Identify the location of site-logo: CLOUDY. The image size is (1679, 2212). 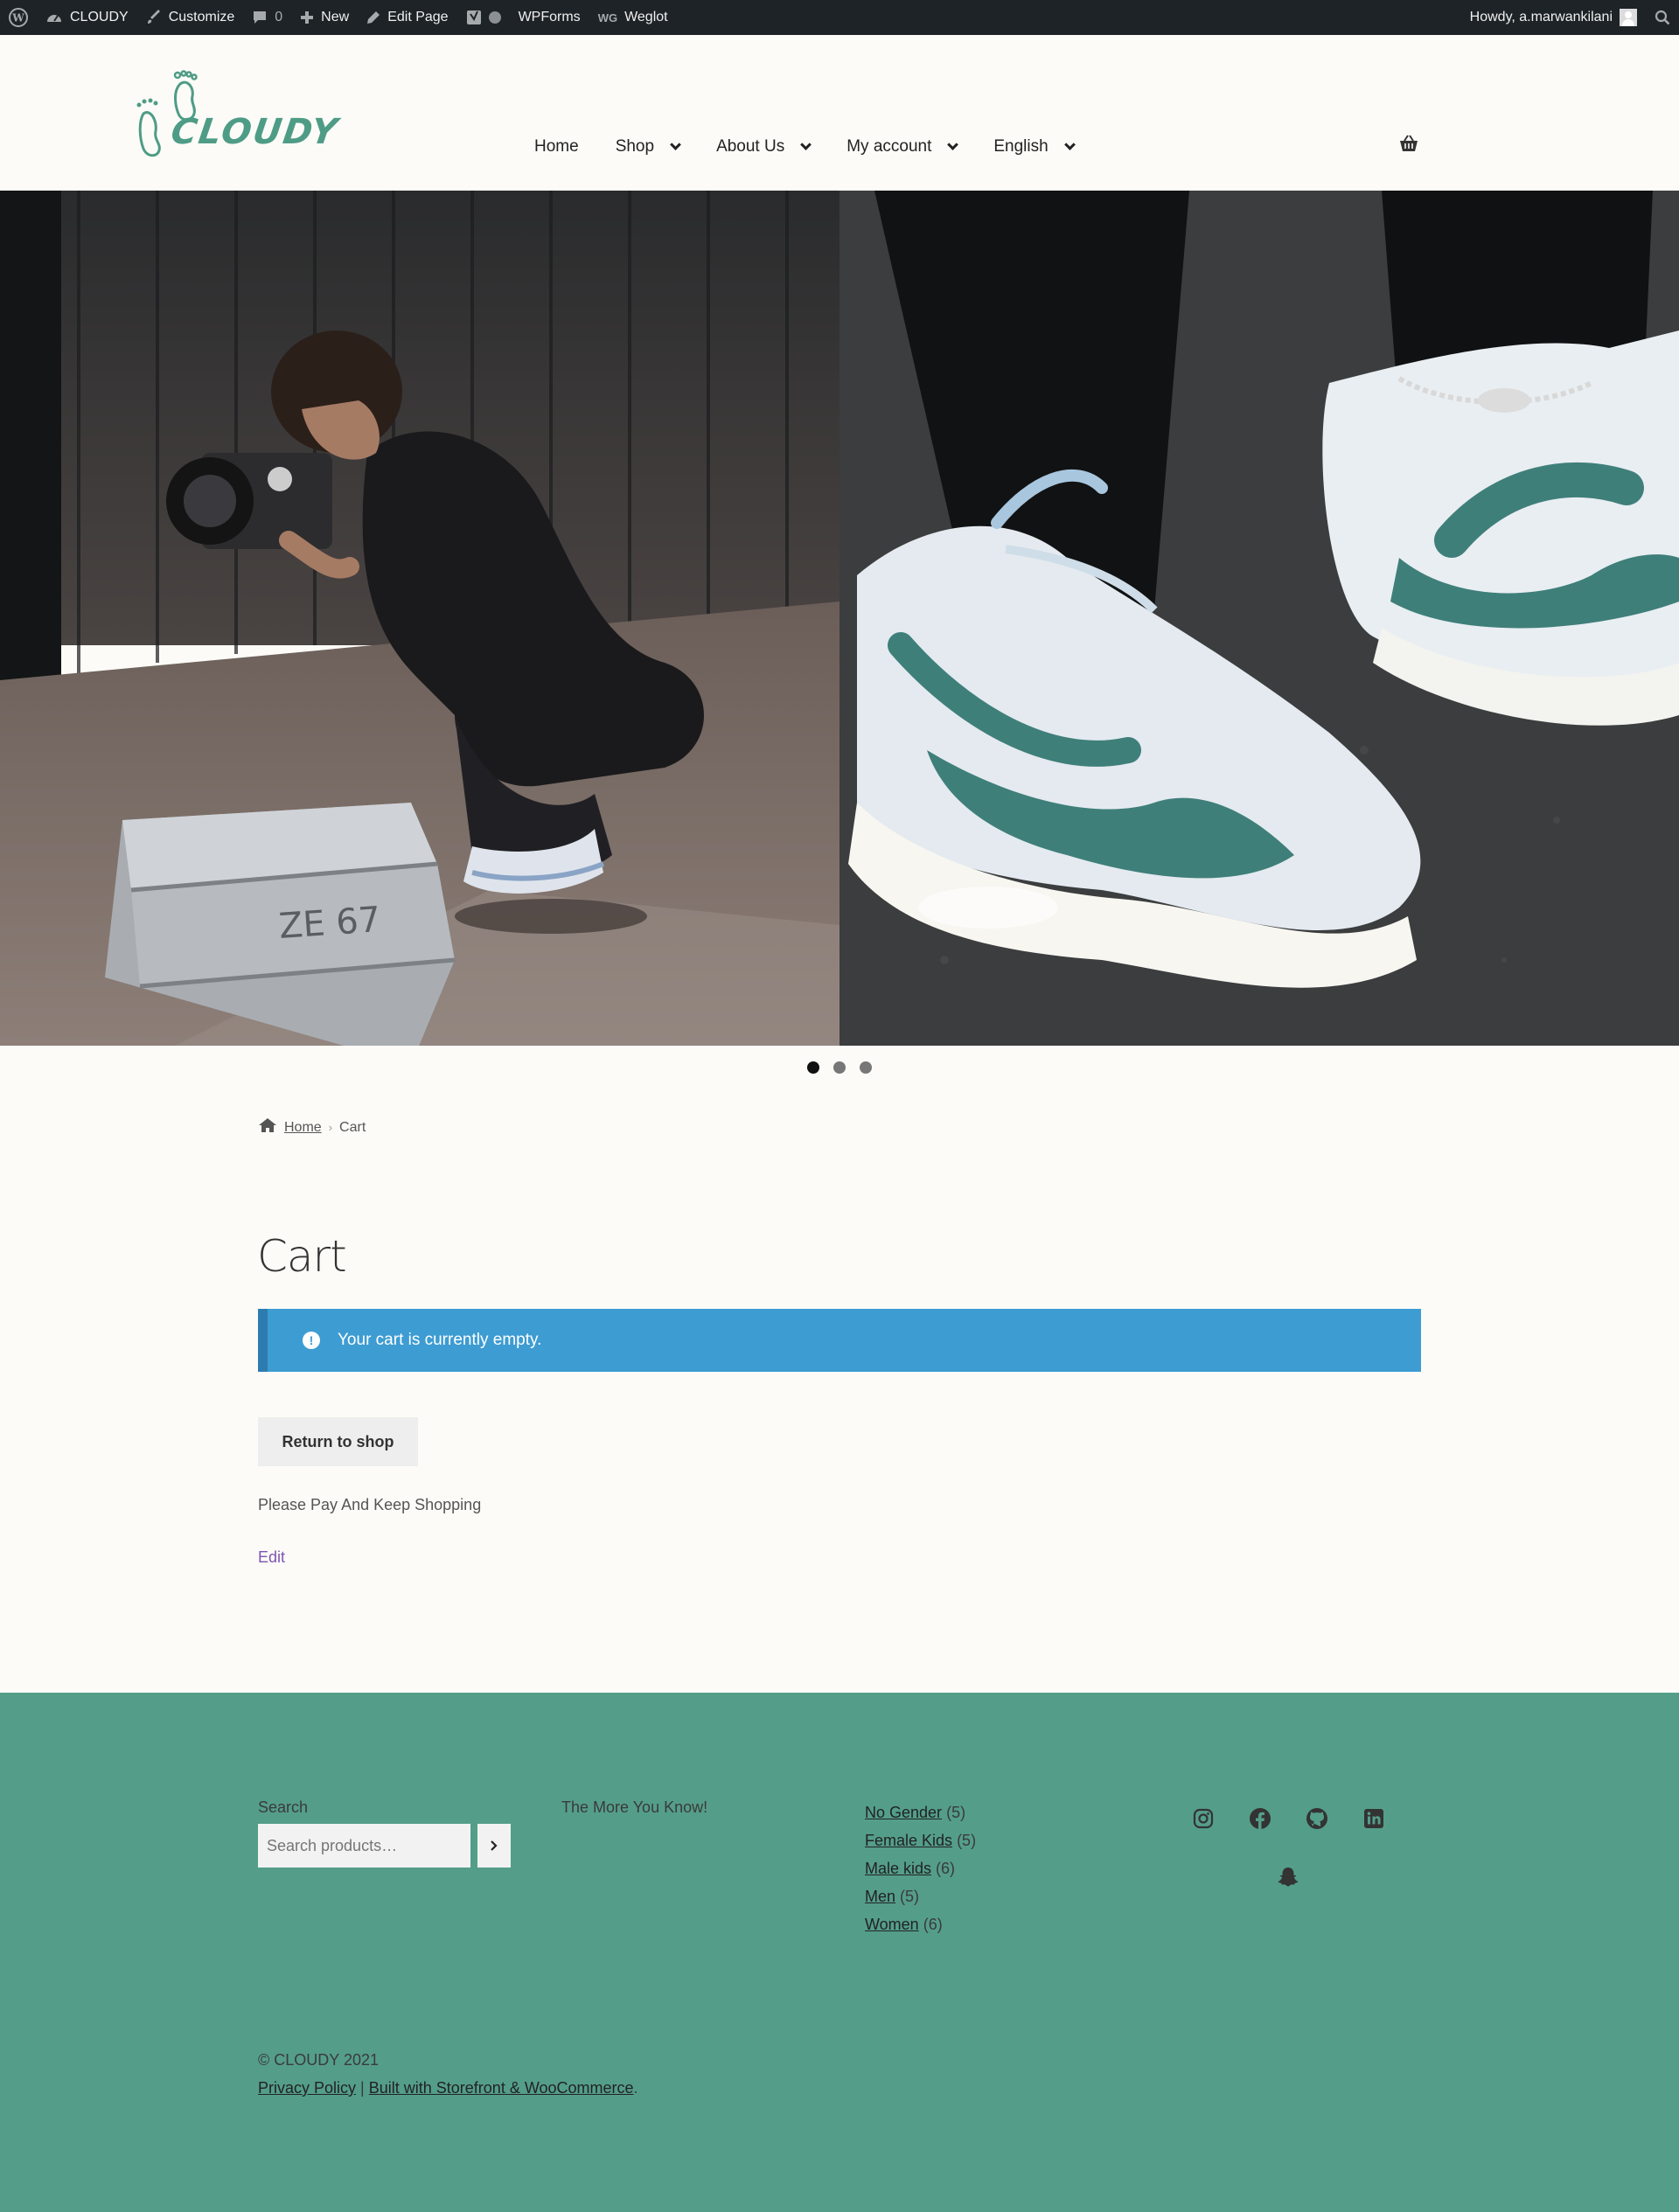
(238, 118).